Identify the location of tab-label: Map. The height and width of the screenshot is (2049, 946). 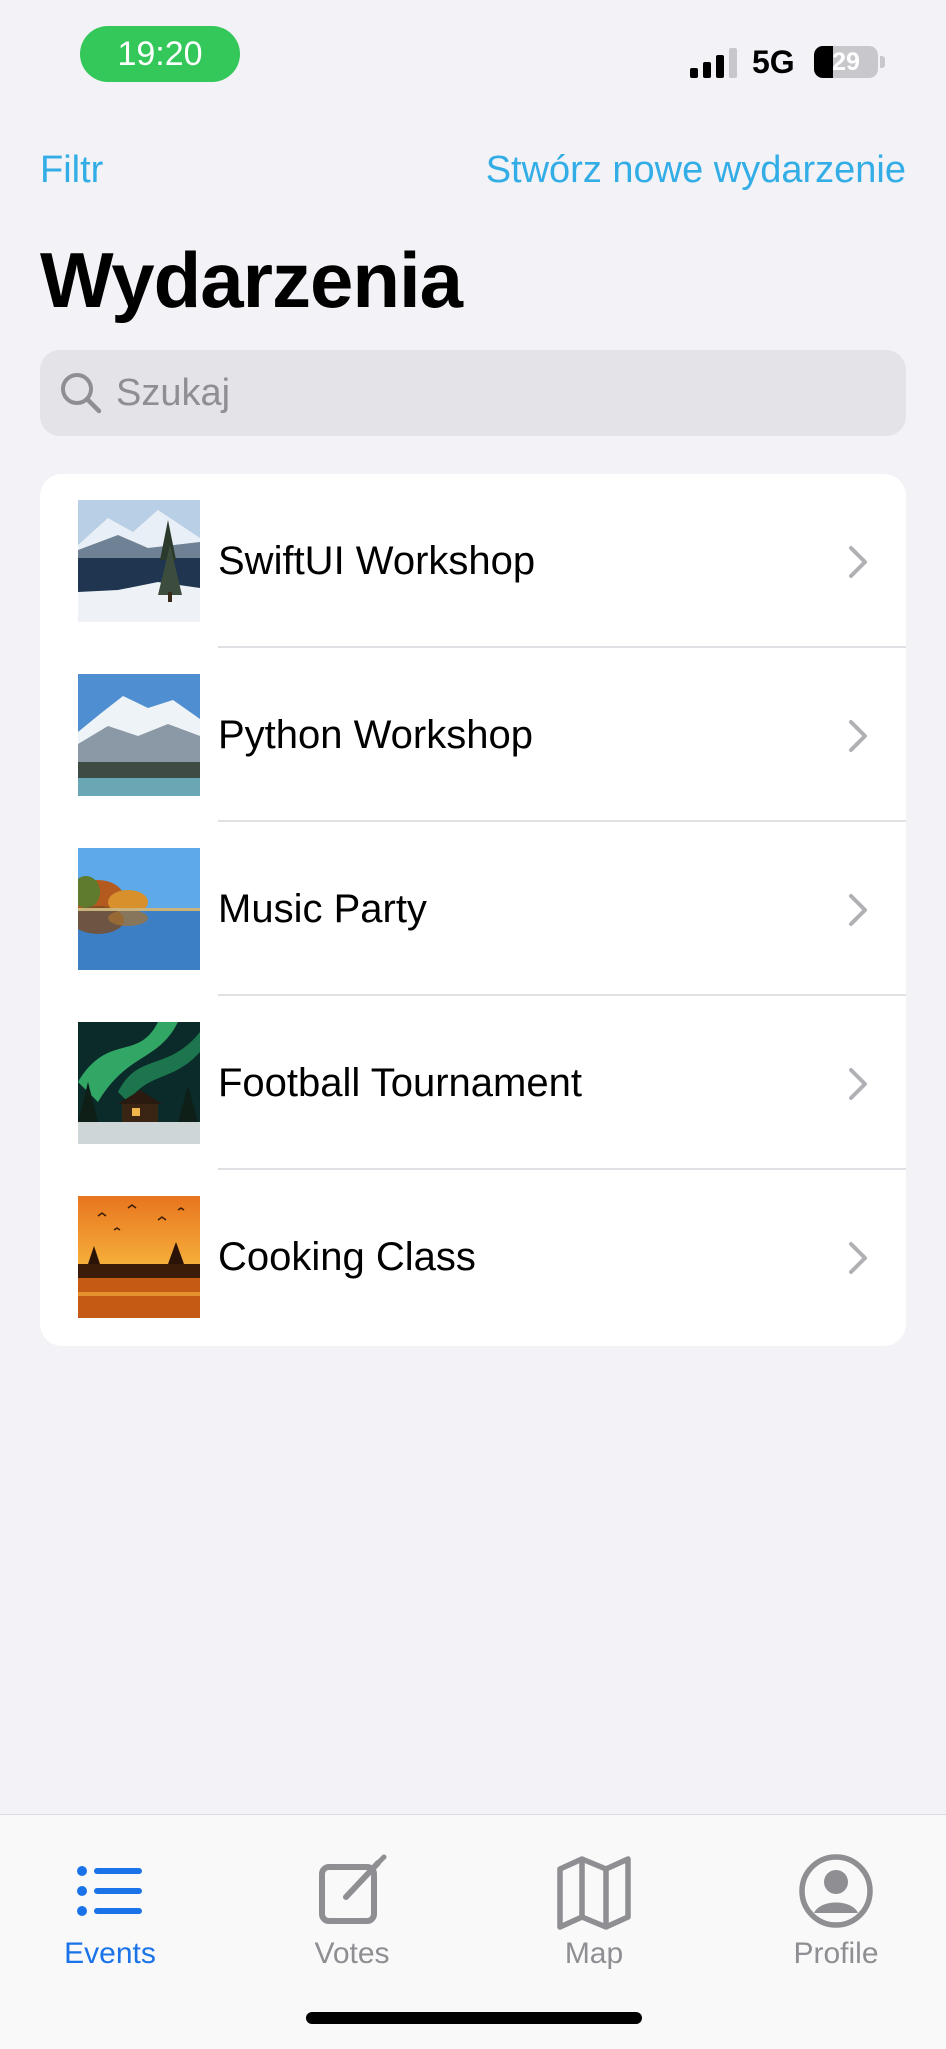
(594, 1953).